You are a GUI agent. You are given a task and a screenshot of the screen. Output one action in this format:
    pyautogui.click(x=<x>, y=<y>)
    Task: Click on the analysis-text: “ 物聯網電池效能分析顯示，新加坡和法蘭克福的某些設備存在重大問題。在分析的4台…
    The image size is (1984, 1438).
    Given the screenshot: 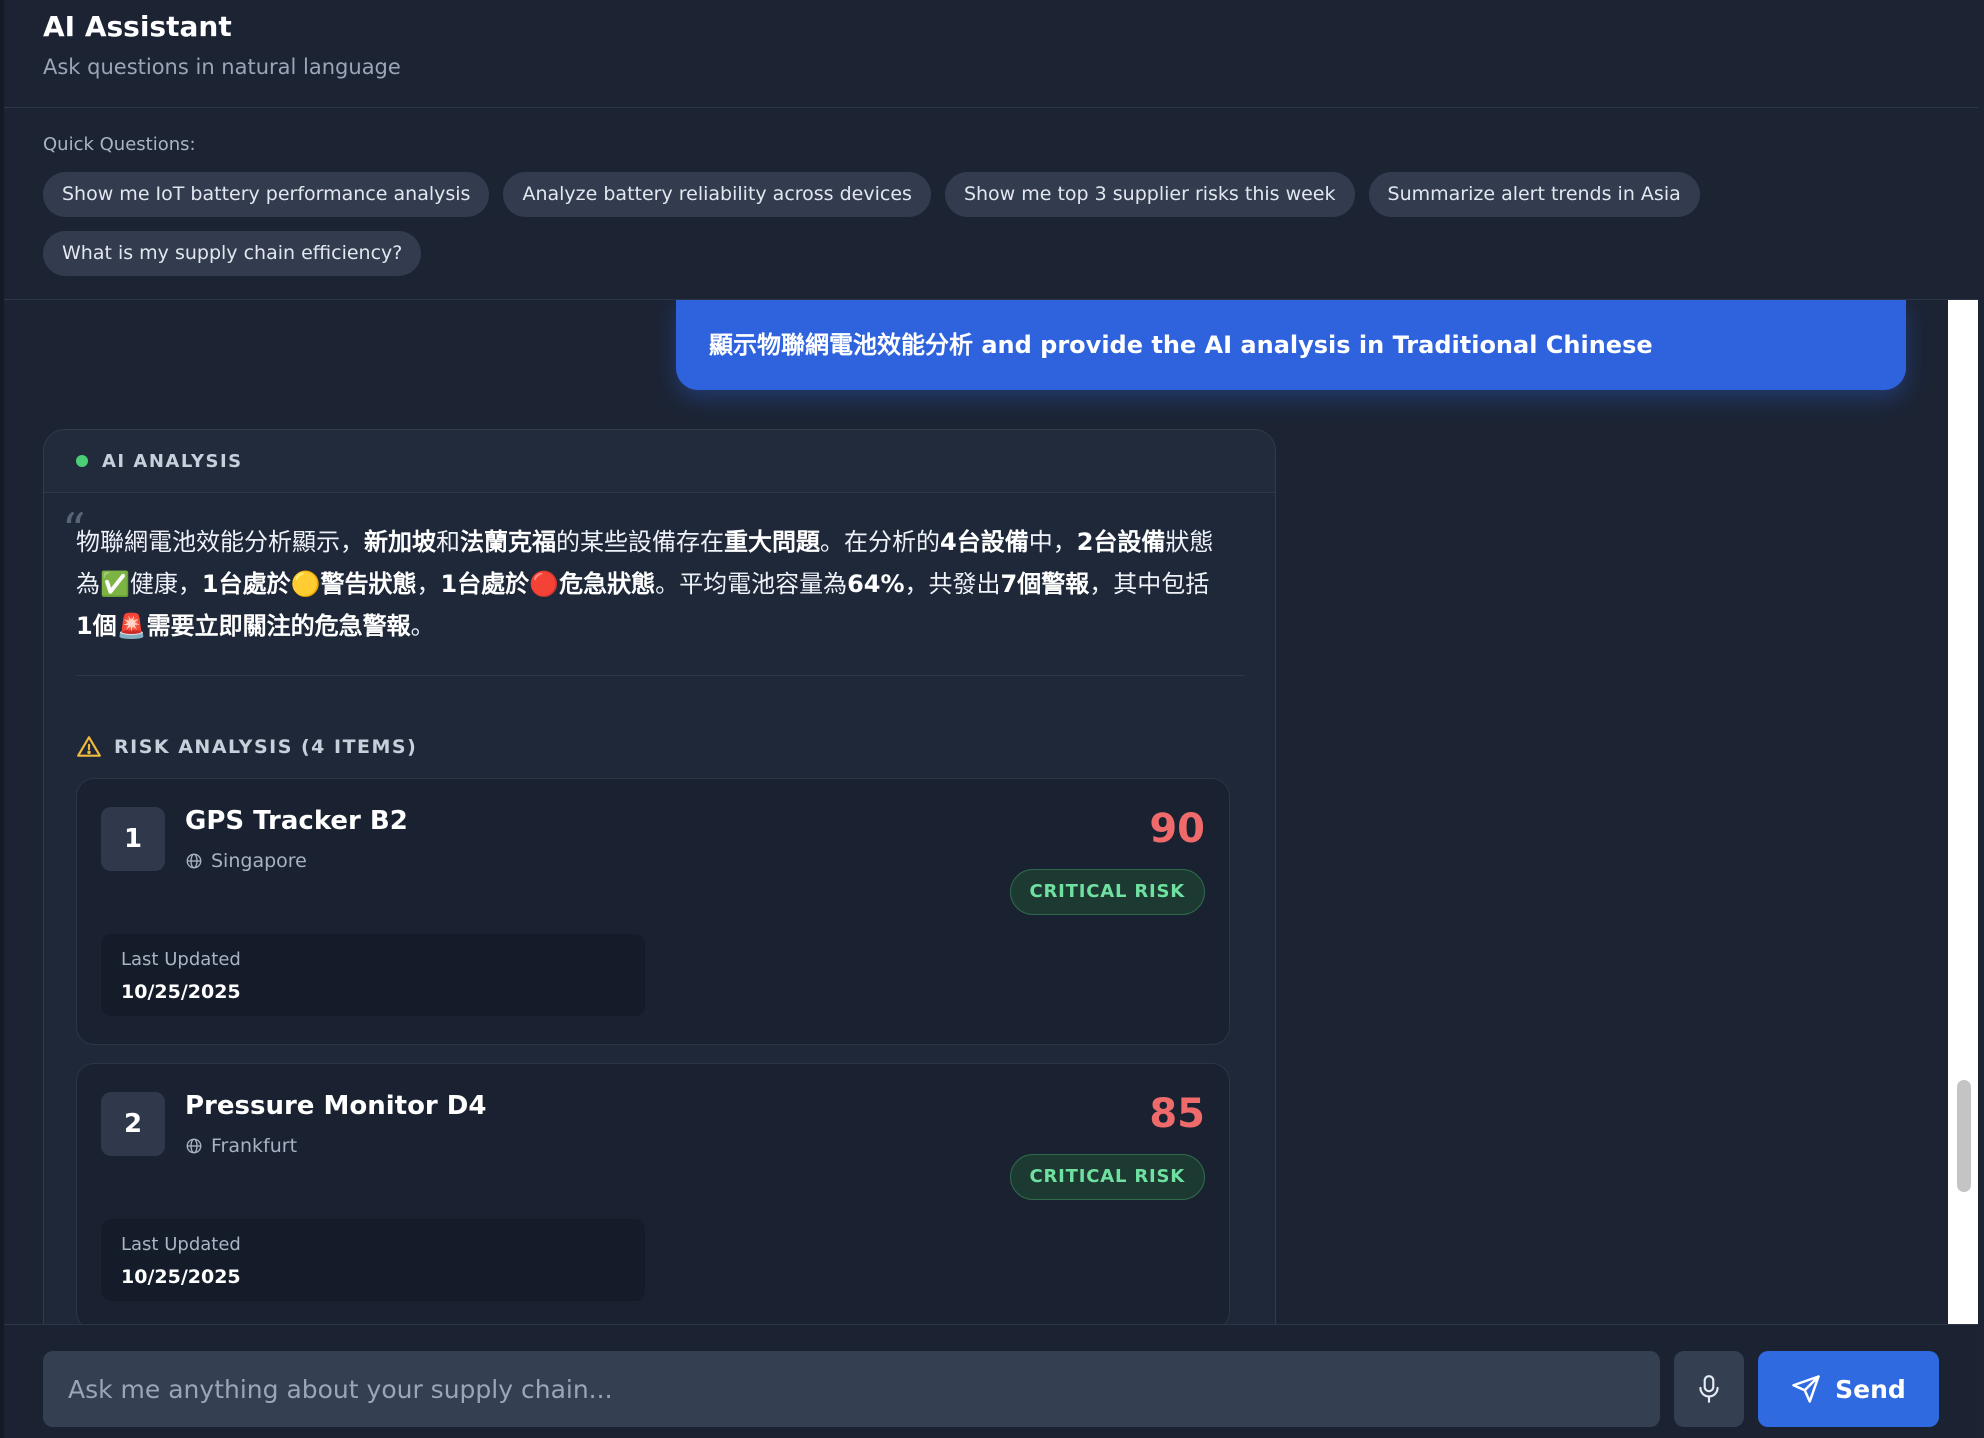 What is the action you would take?
    pyautogui.click(x=646, y=570)
    